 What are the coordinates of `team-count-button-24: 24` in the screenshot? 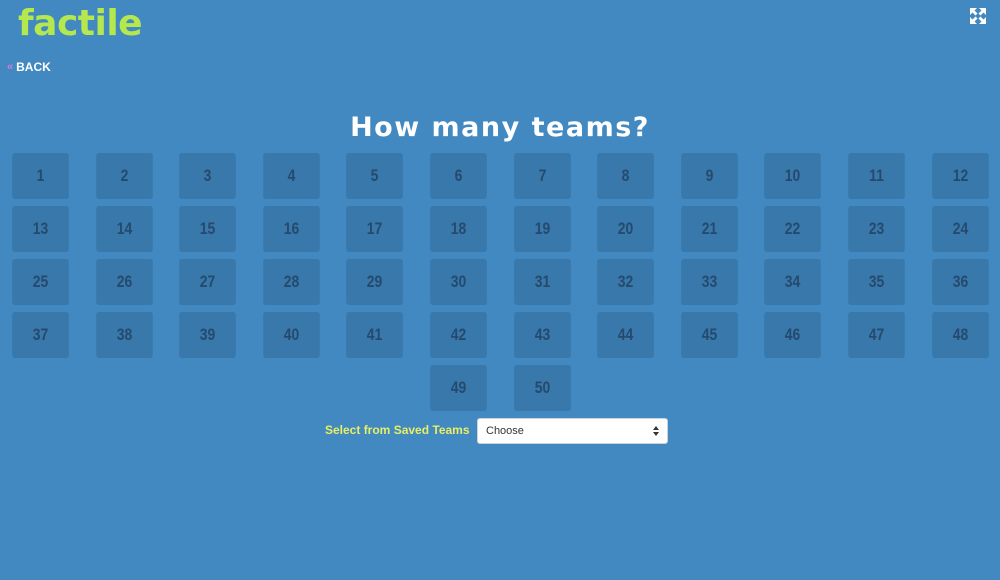 It's located at (960, 229).